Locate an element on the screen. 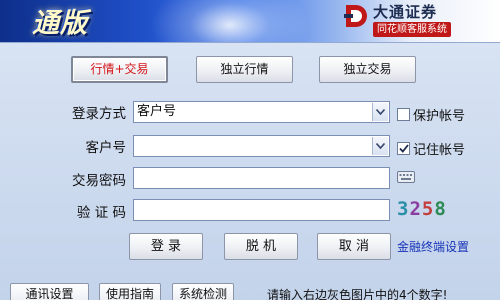 The width and height of the screenshot is (500, 300). captcha-label: 验 证 码 is located at coordinates (101, 213).